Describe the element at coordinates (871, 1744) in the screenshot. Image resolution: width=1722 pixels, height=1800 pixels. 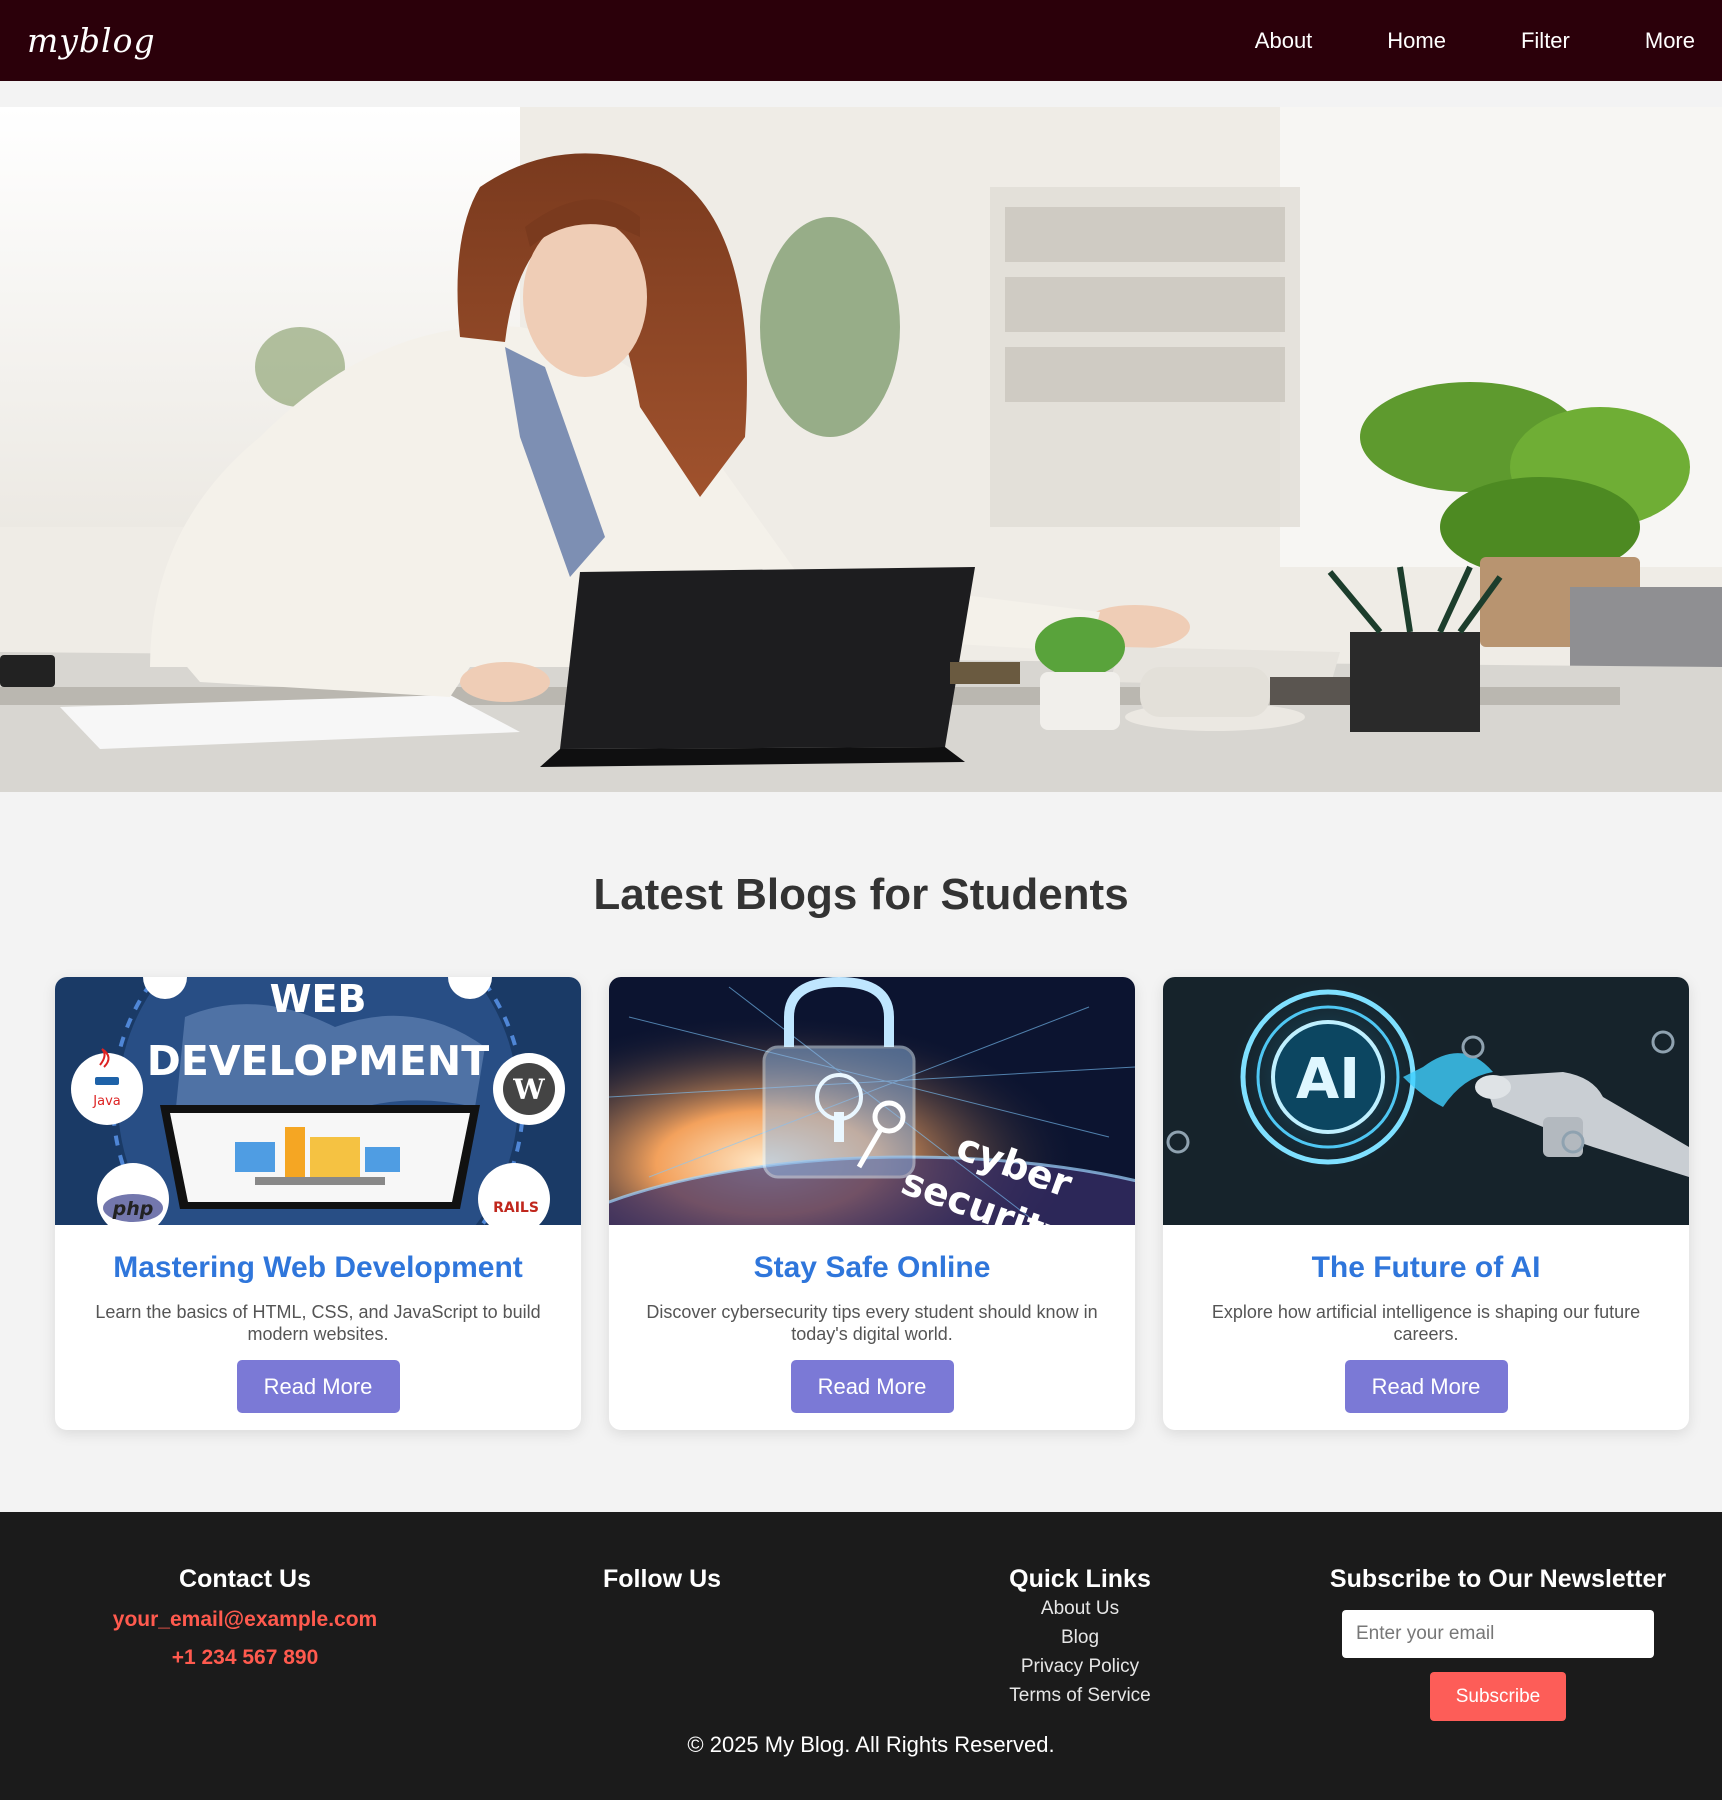
I see `copyright-text: © 2025 My Blog. All Rights Reserved.` at that location.